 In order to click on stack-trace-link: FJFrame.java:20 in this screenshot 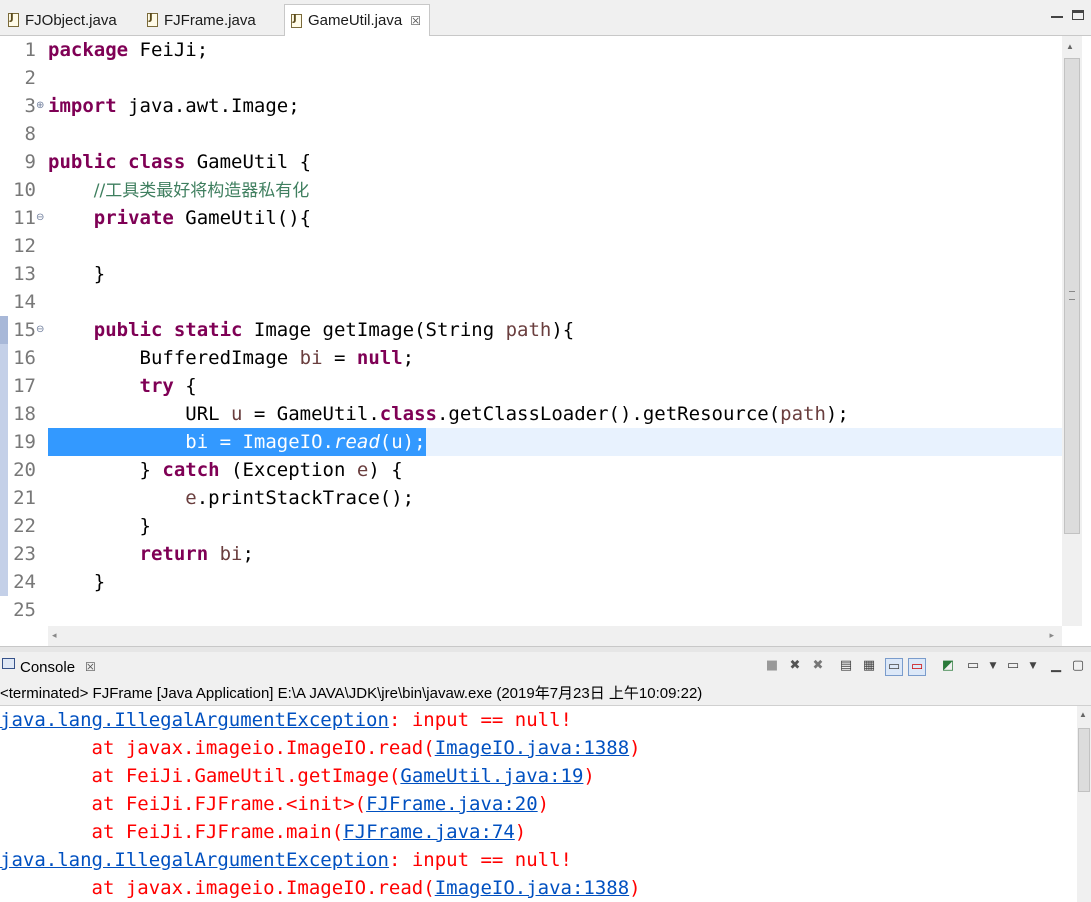, I will do `click(452, 804)`.